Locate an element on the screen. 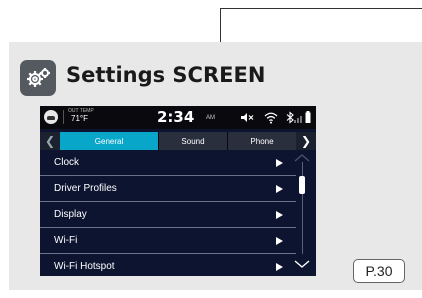  battery-icon is located at coordinates (308, 117).